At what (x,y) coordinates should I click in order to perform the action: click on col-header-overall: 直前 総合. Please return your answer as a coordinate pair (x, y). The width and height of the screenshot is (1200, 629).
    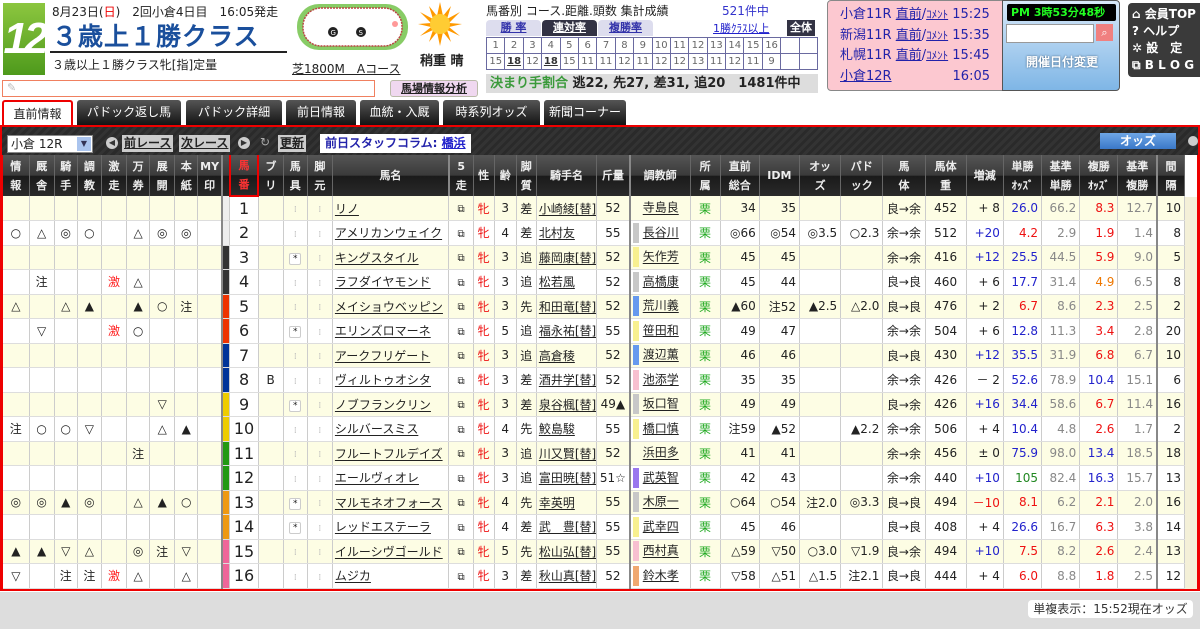
    Looking at the image, I should click on (740, 175).